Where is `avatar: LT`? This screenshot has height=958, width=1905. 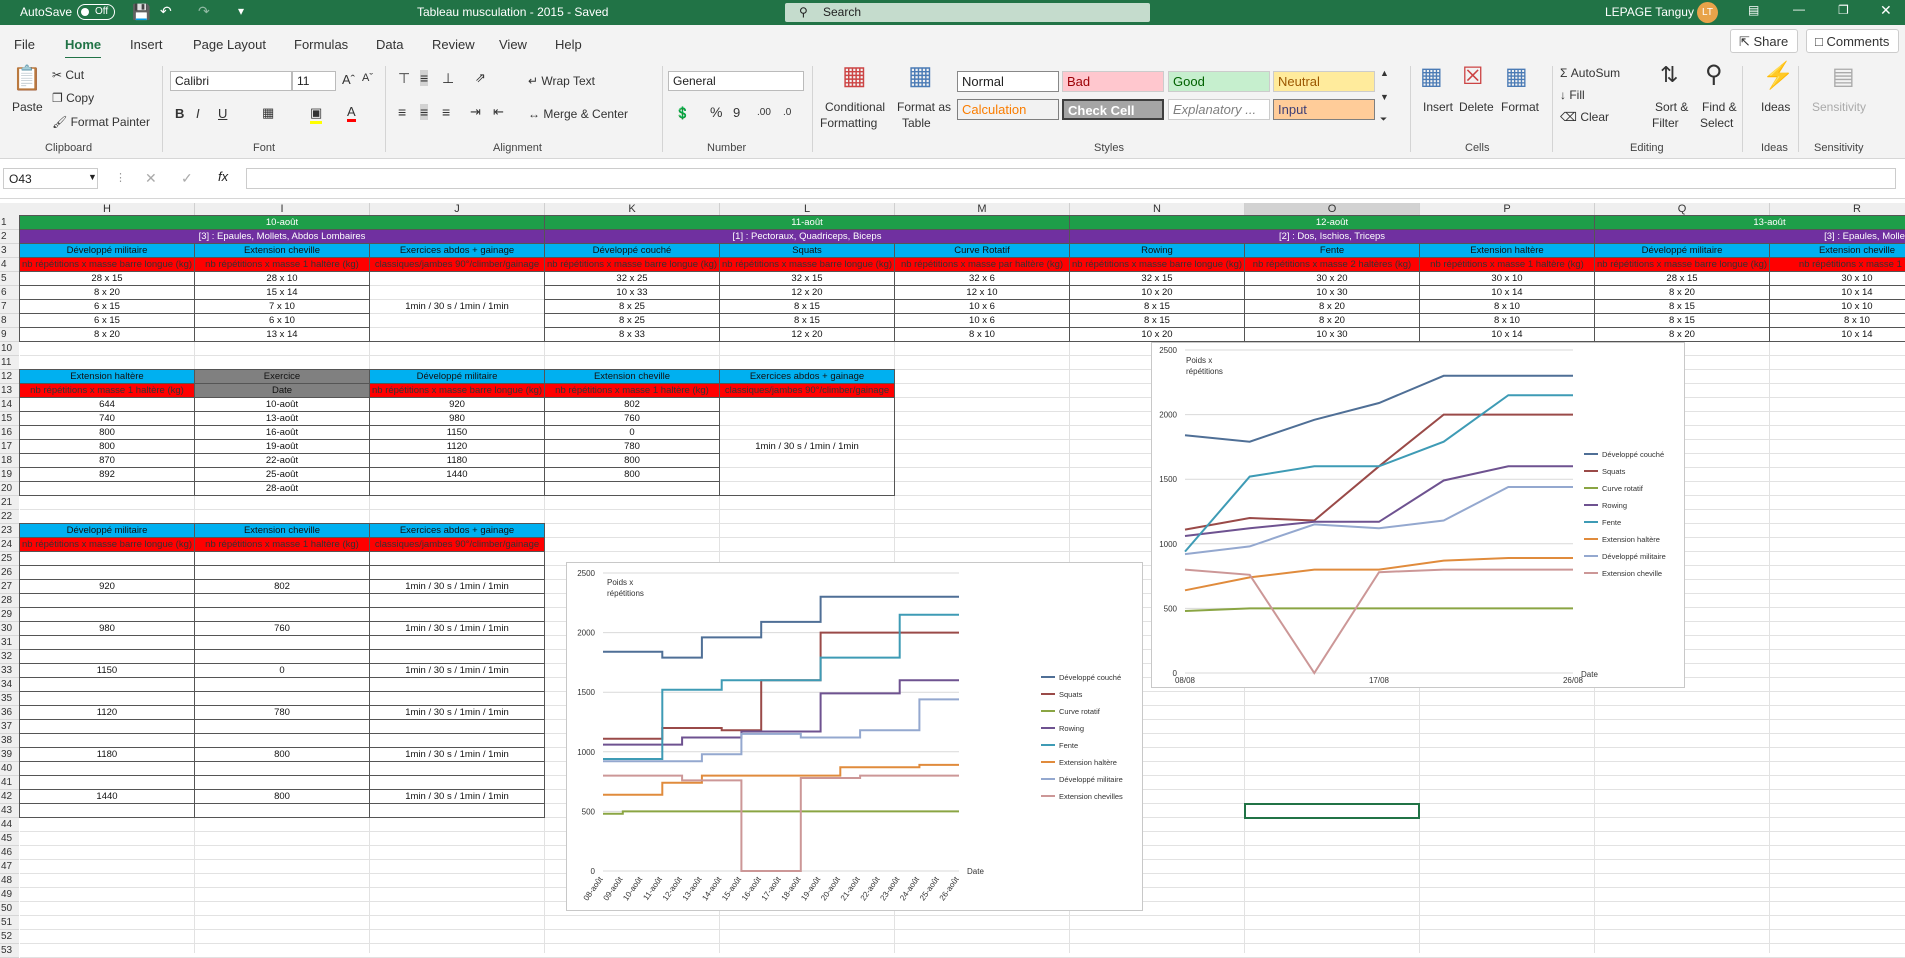 avatar: LT is located at coordinates (1707, 12).